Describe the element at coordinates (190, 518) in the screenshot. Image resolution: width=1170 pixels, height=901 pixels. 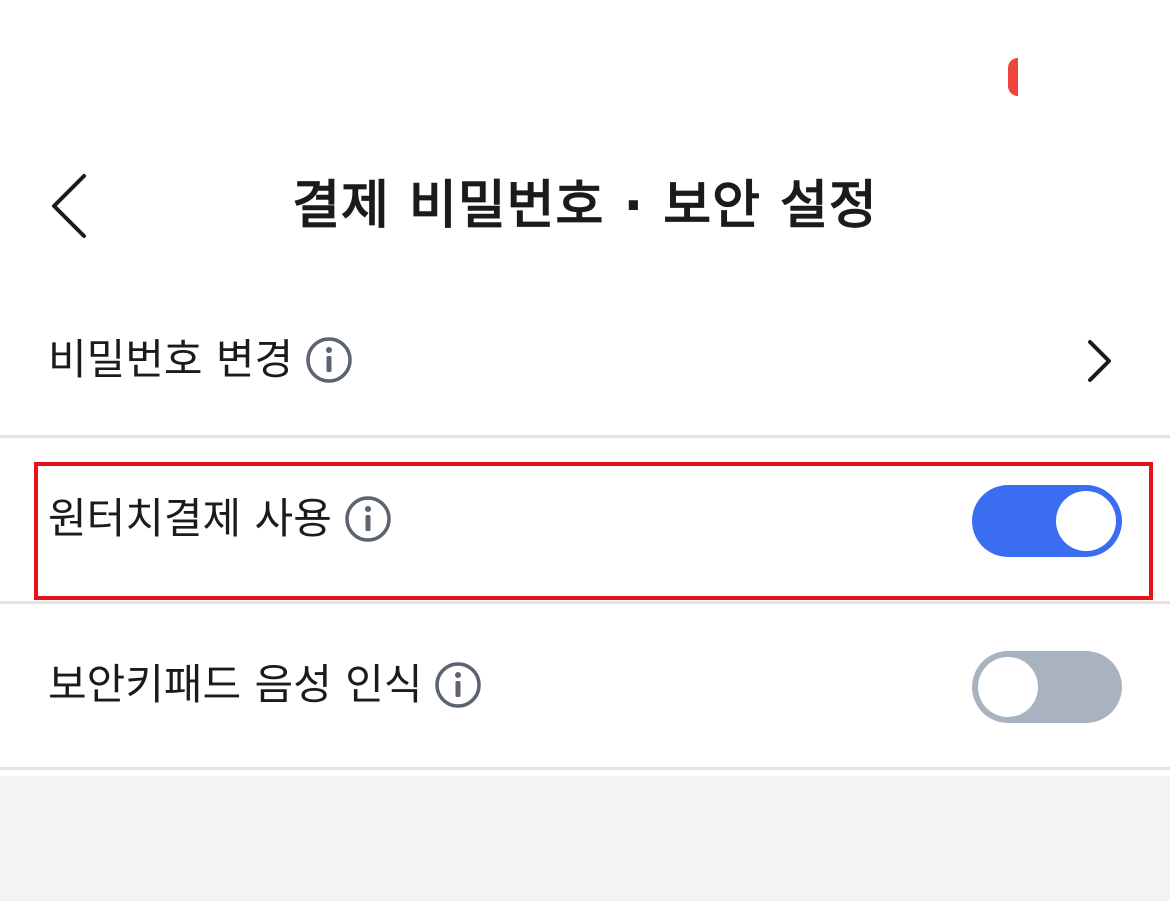
I see `one-touch-payment-label: 원터치결제 사용` at that location.